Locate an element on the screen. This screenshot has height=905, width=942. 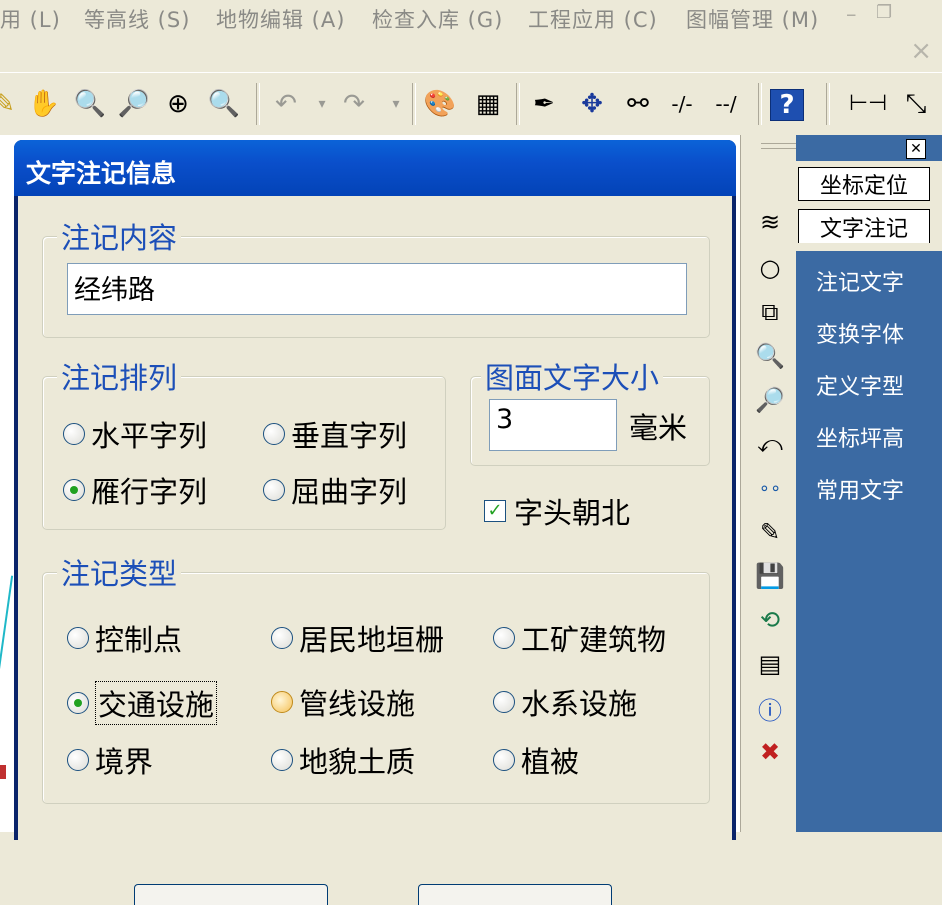
zoom-all-icon: ⊕ is located at coordinates (178, 104).